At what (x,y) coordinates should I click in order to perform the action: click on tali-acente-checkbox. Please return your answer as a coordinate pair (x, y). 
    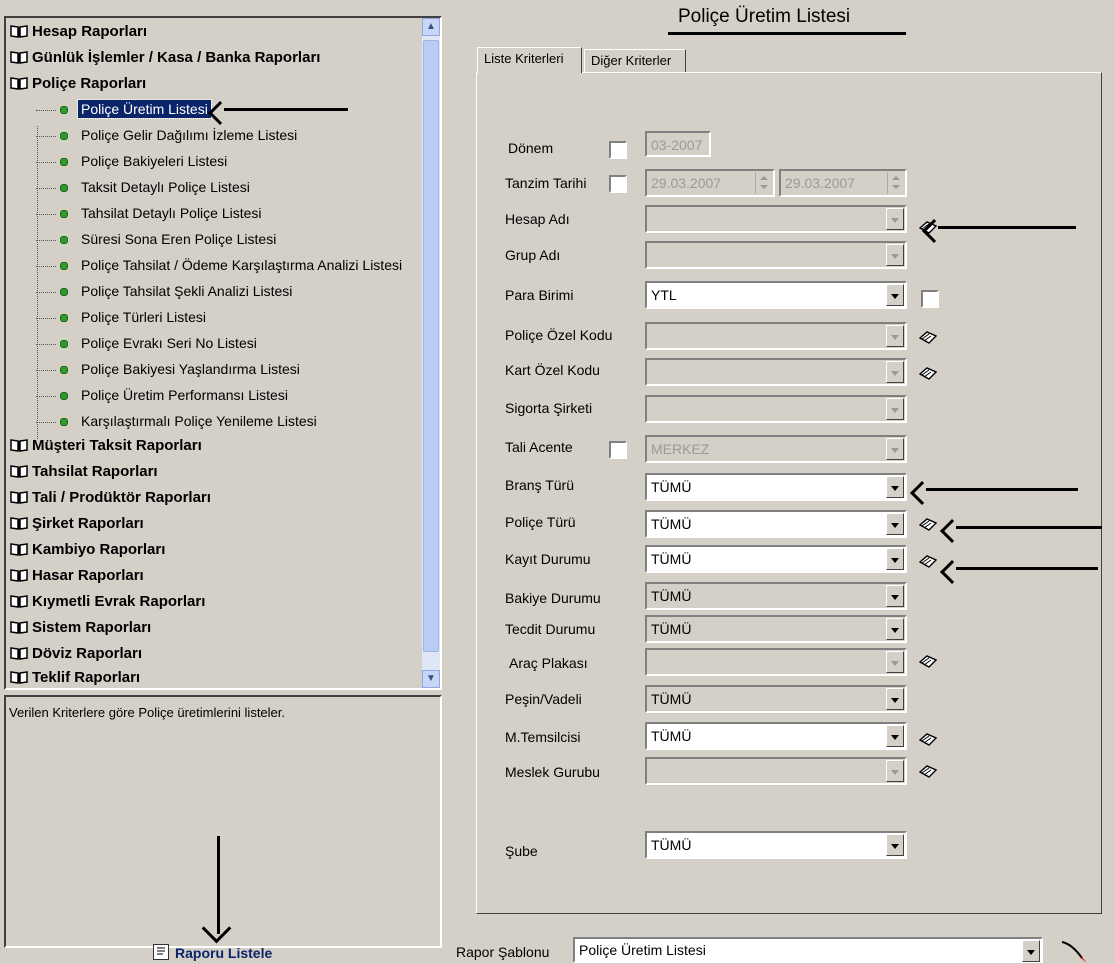
    Looking at the image, I should click on (618, 450).